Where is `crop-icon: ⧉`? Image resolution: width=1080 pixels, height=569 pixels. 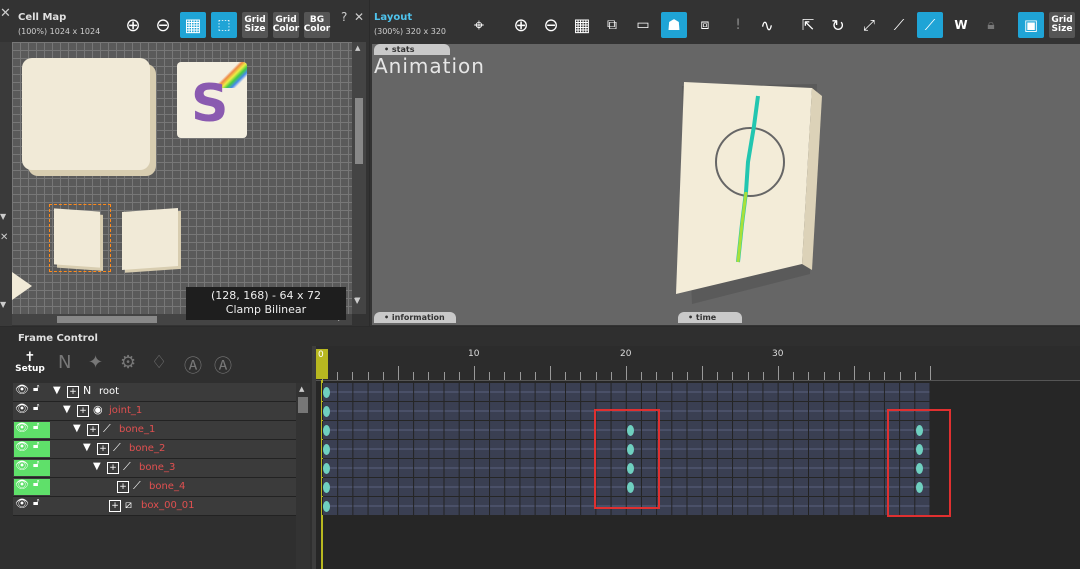 crop-icon: ⧉ is located at coordinates (612, 25).